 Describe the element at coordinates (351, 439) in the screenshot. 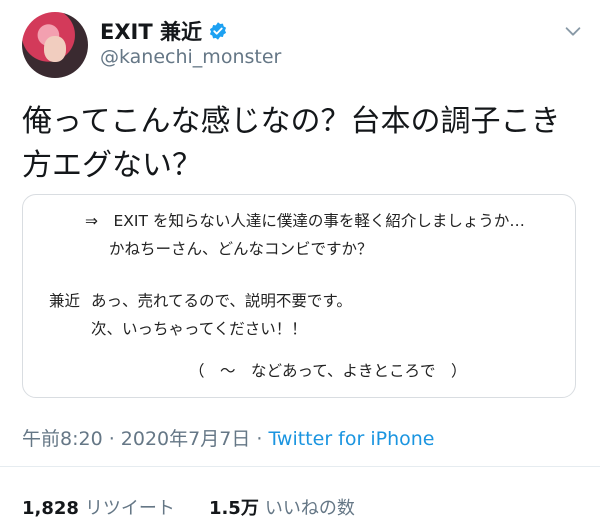

I see `tweet-source-link: Twitter for iPhone` at that location.